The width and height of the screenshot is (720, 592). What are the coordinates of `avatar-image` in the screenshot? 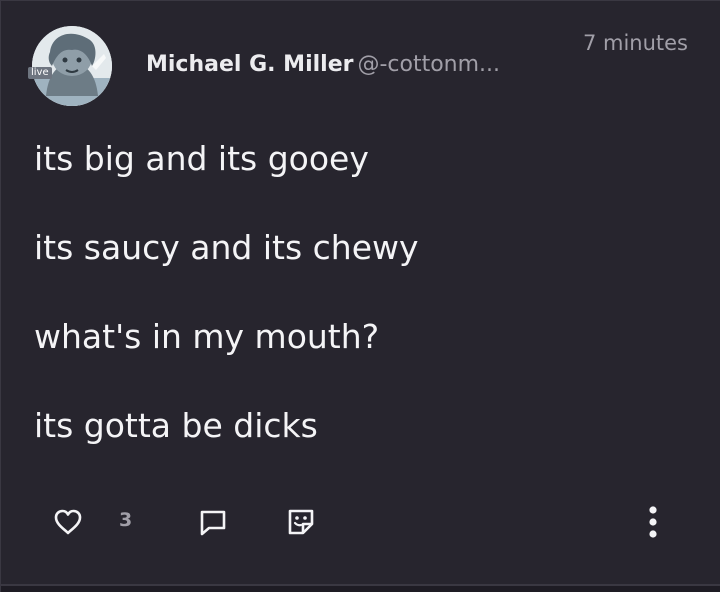 It's located at (72, 66).